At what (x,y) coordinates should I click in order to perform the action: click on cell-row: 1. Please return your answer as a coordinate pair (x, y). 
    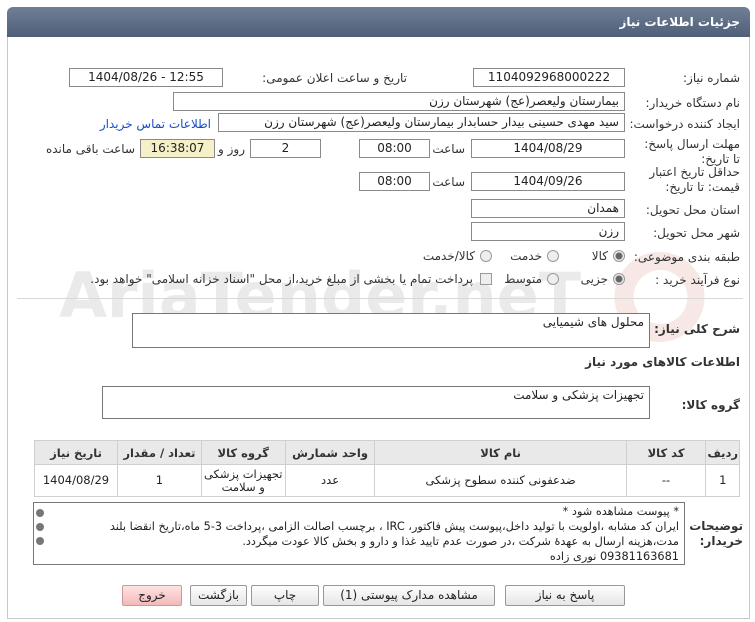
    Looking at the image, I should click on (722, 480).